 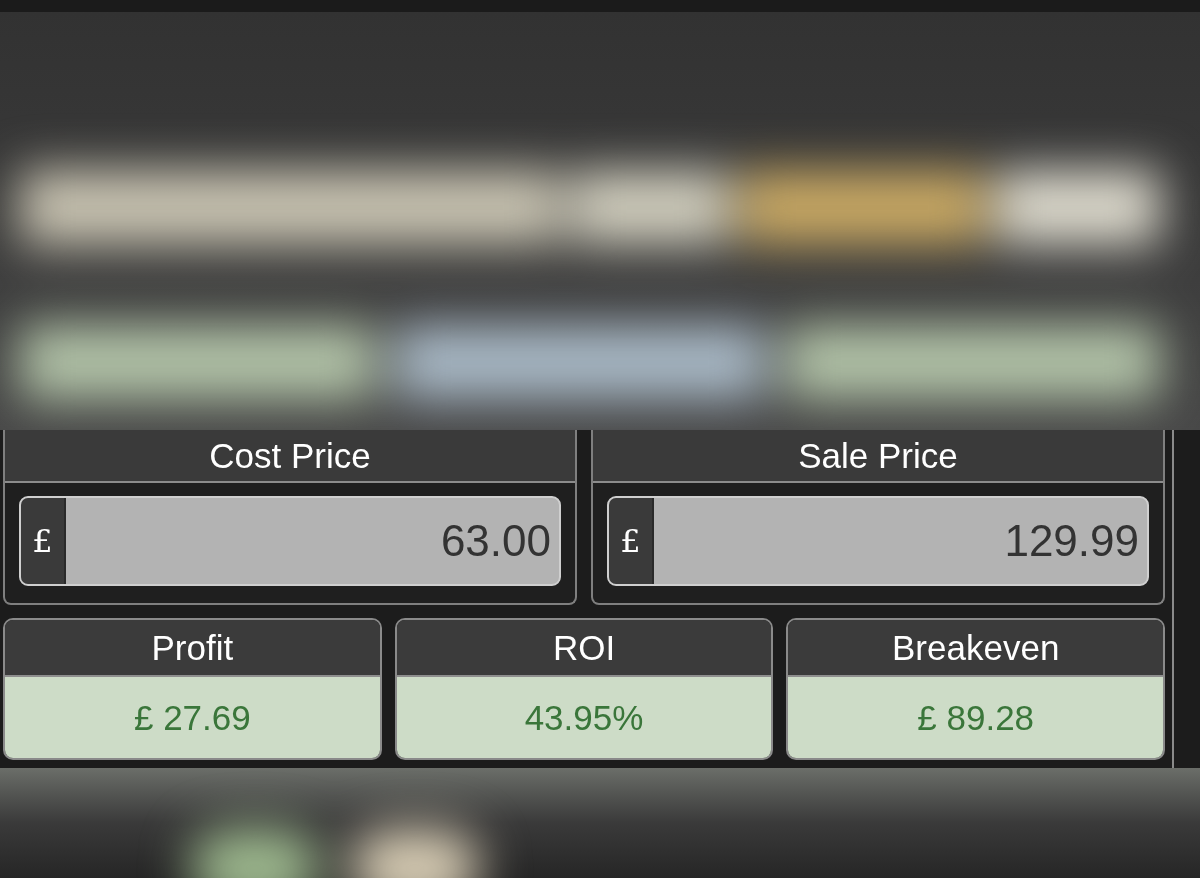 What do you see at coordinates (1071, 541) in the screenshot?
I see `input-value: 129.99` at bounding box center [1071, 541].